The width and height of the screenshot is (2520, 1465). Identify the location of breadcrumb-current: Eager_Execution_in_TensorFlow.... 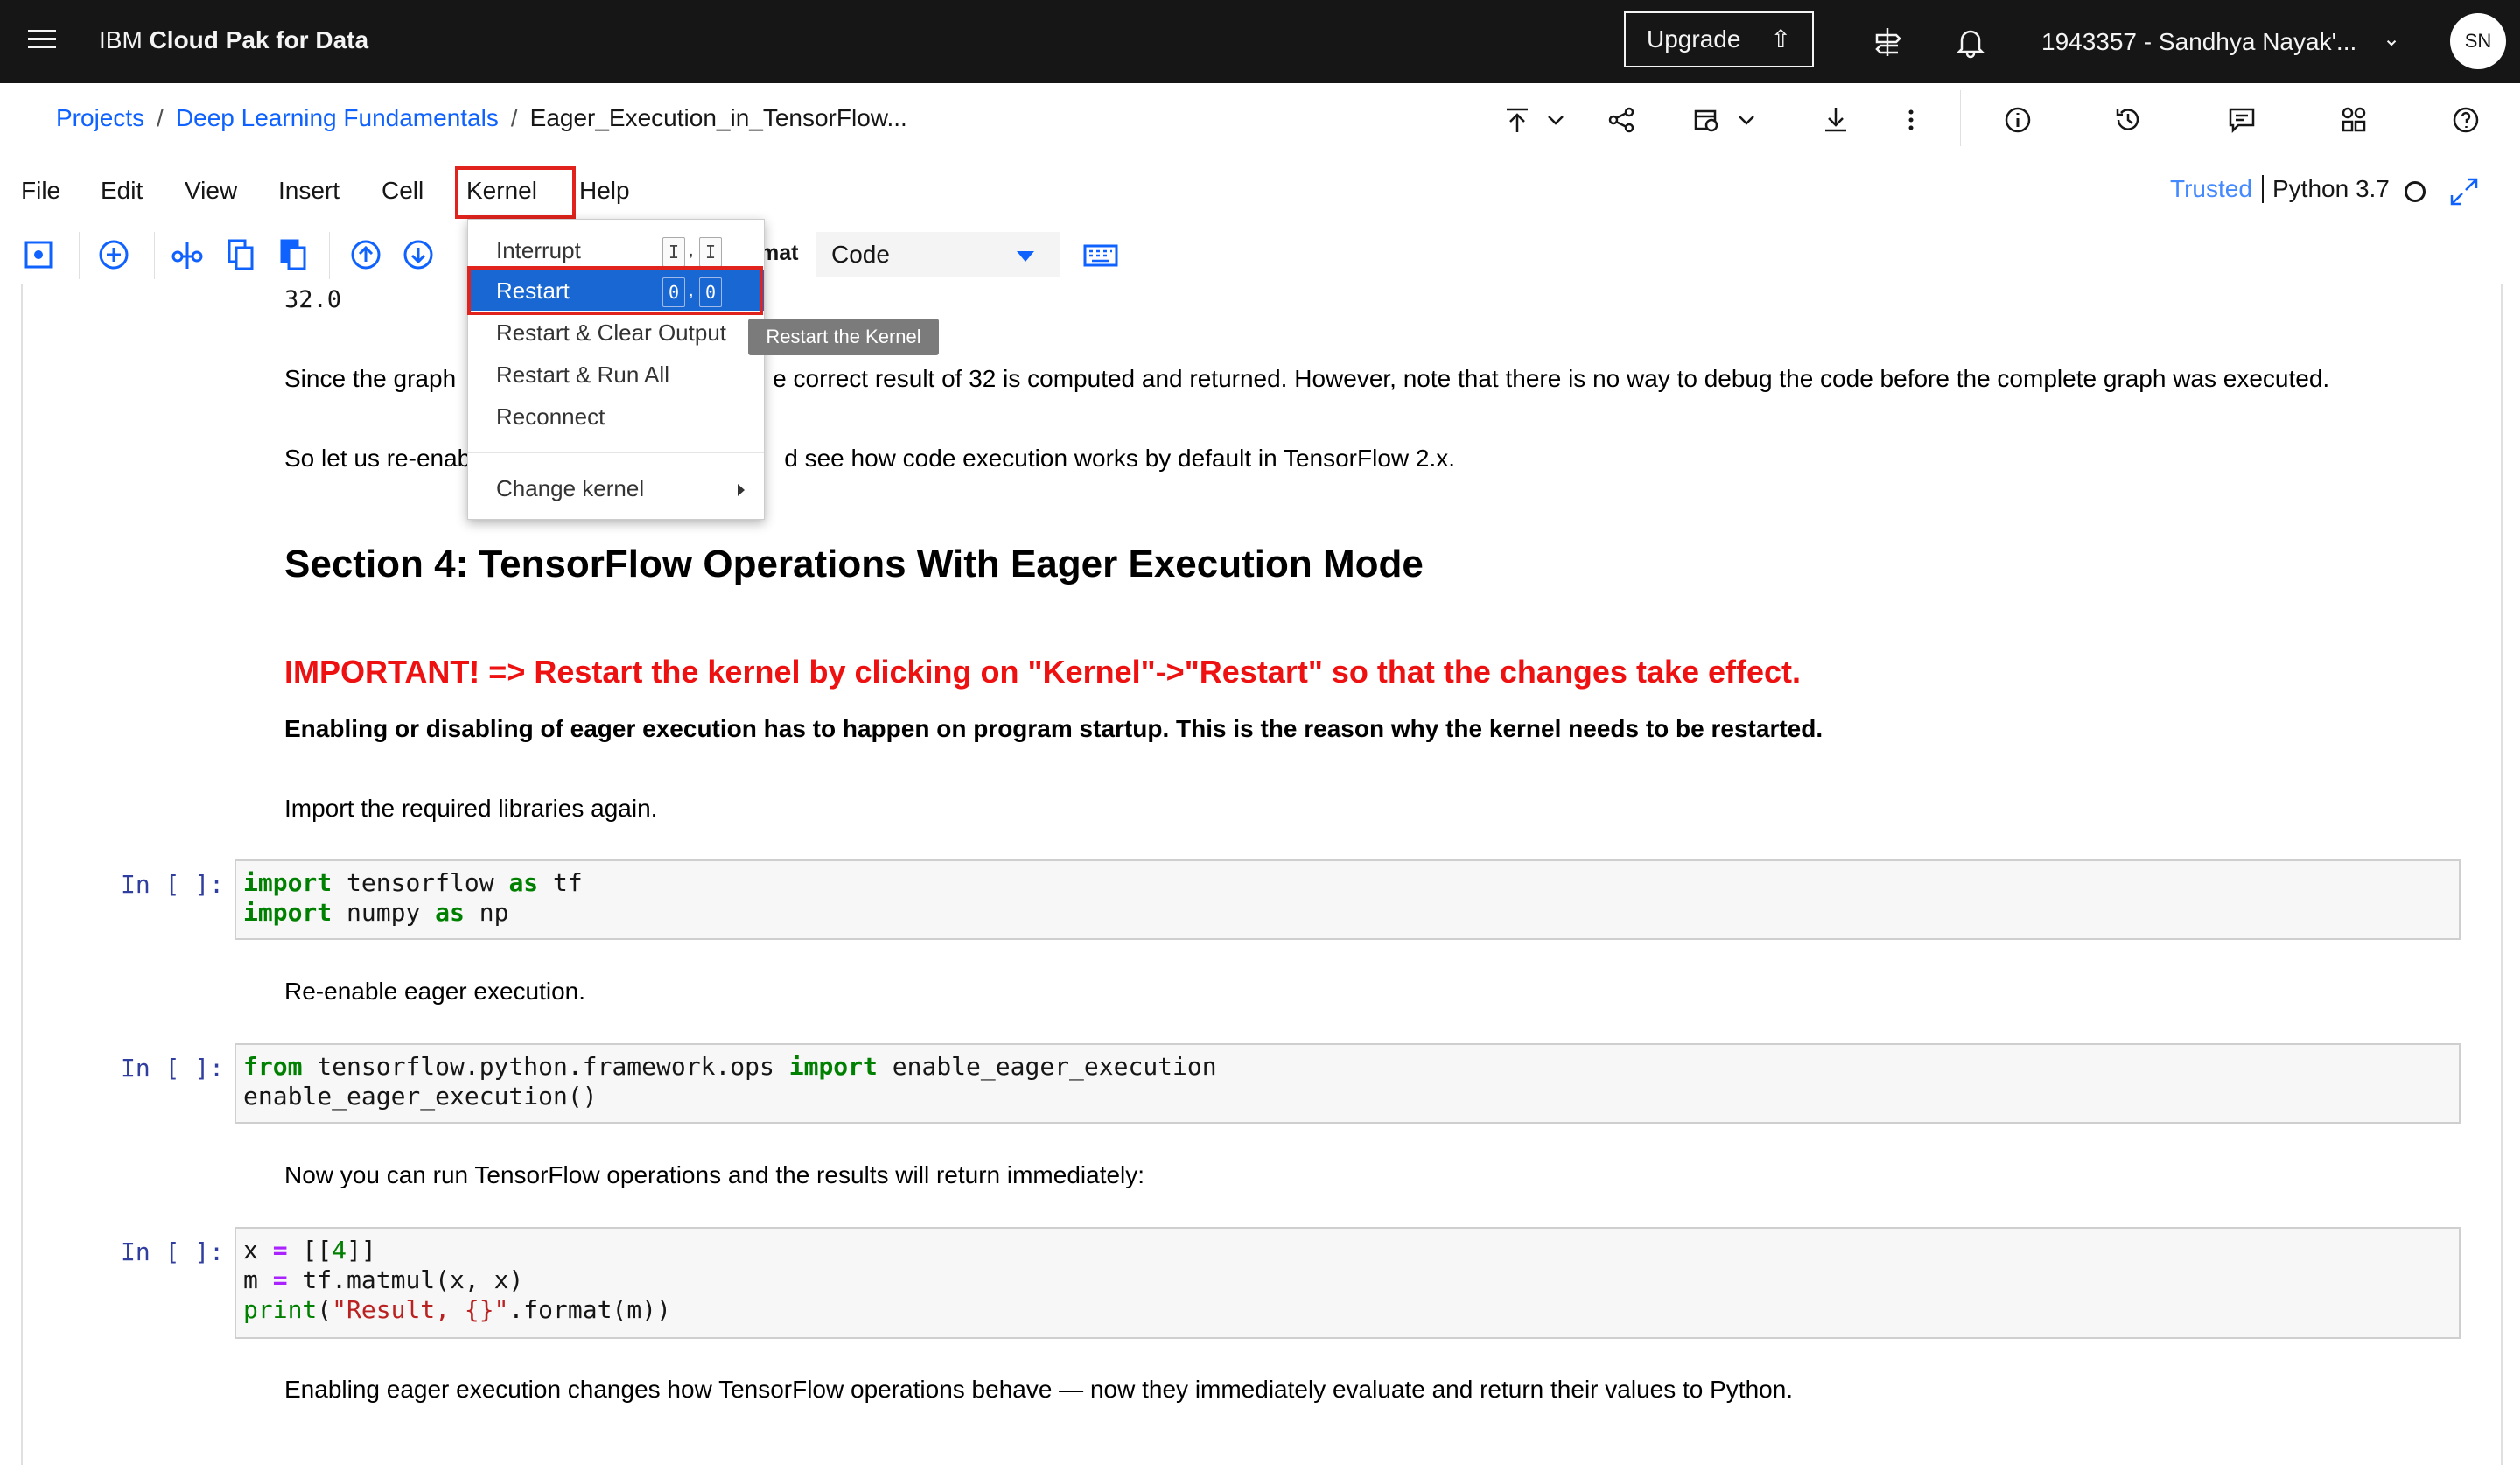
(718, 117).